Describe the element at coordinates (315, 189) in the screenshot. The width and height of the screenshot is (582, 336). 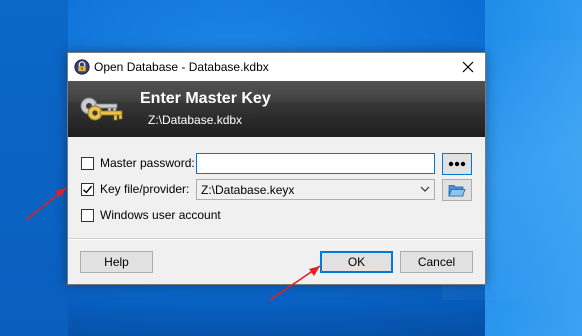
I see `key-file-select: Z:\Database.keyx` at that location.